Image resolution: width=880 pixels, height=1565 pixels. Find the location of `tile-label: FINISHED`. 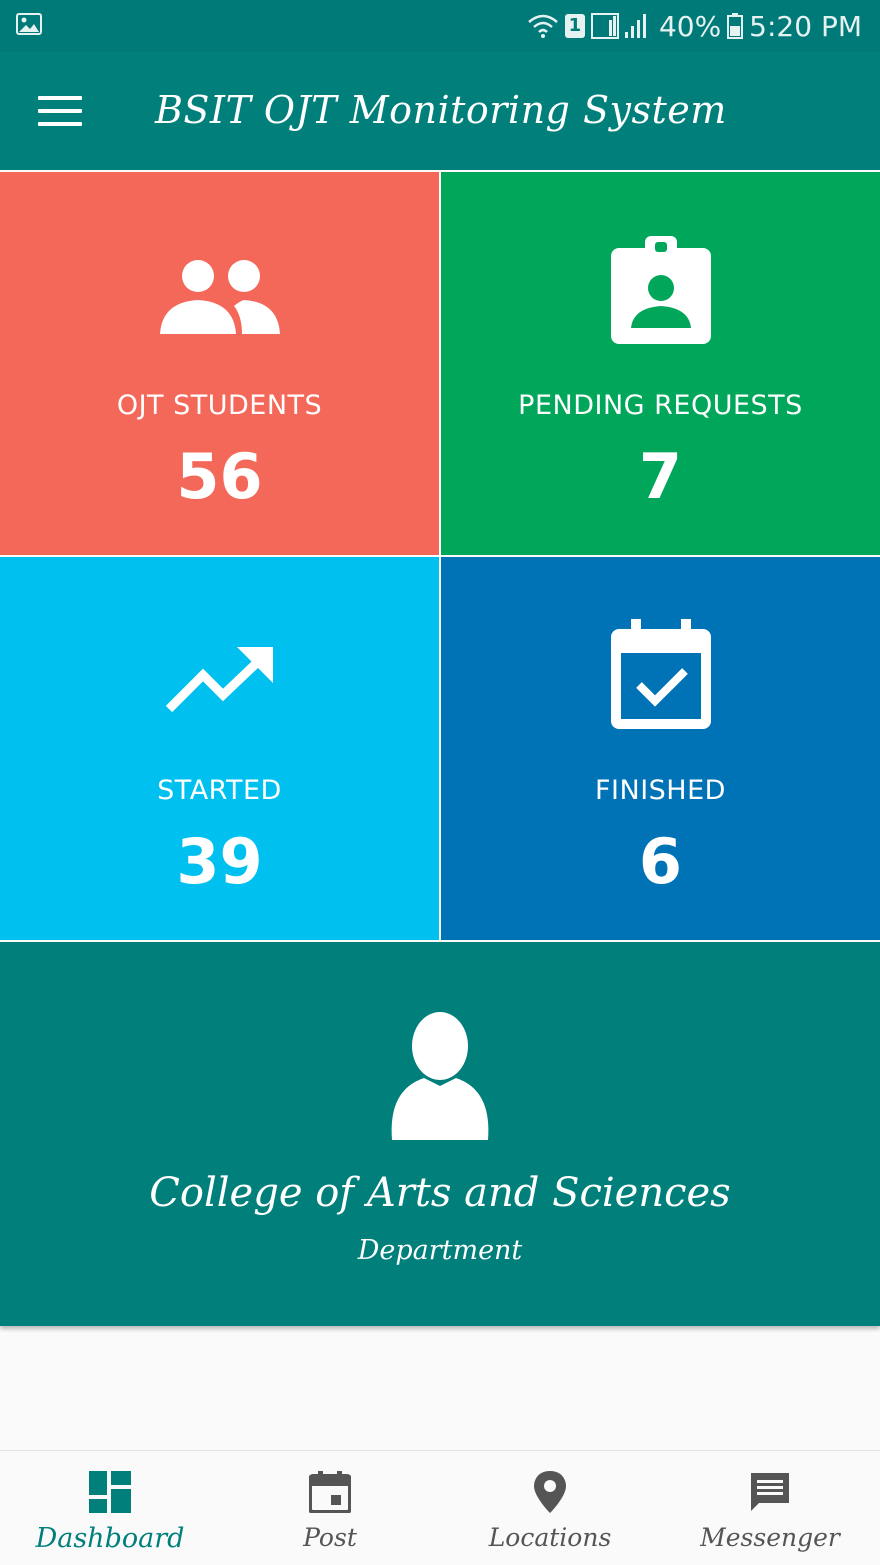

tile-label: FINISHED is located at coordinates (660, 790).